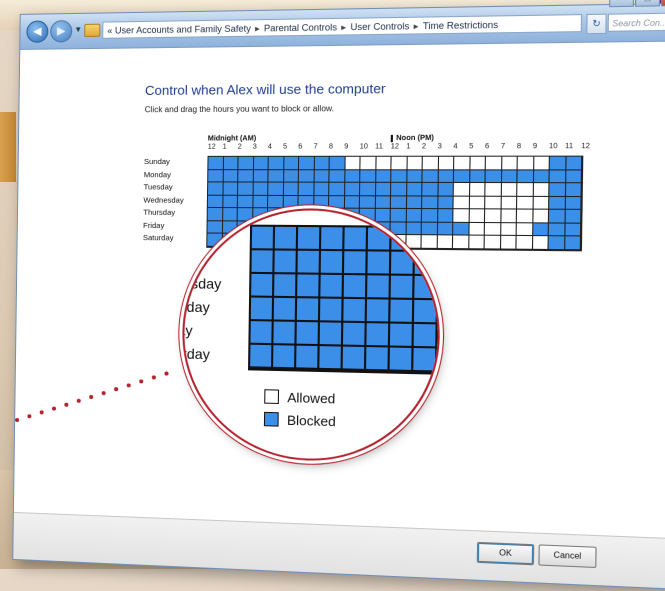 This screenshot has height=591, width=665. What do you see at coordinates (195, 354) in the screenshot?
I see `magnified-day-label: urday` at bounding box center [195, 354].